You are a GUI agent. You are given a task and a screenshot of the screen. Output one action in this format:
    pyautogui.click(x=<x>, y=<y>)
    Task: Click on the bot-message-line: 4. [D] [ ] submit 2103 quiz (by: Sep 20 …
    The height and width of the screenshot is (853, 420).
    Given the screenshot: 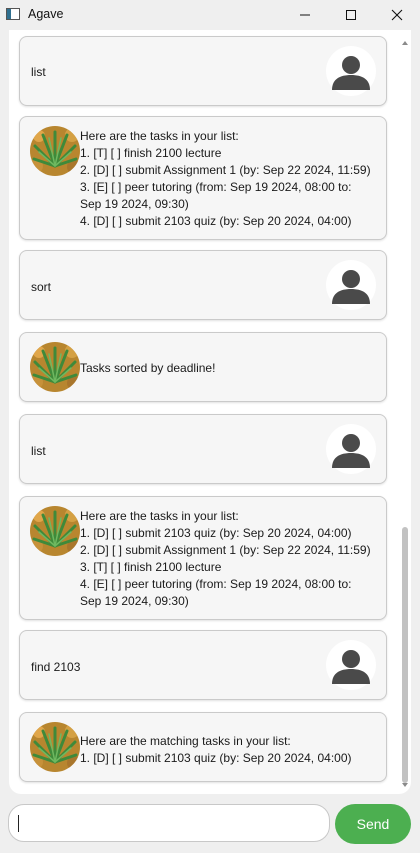 What is the action you would take?
    pyautogui.click(x=216, y=221)
    